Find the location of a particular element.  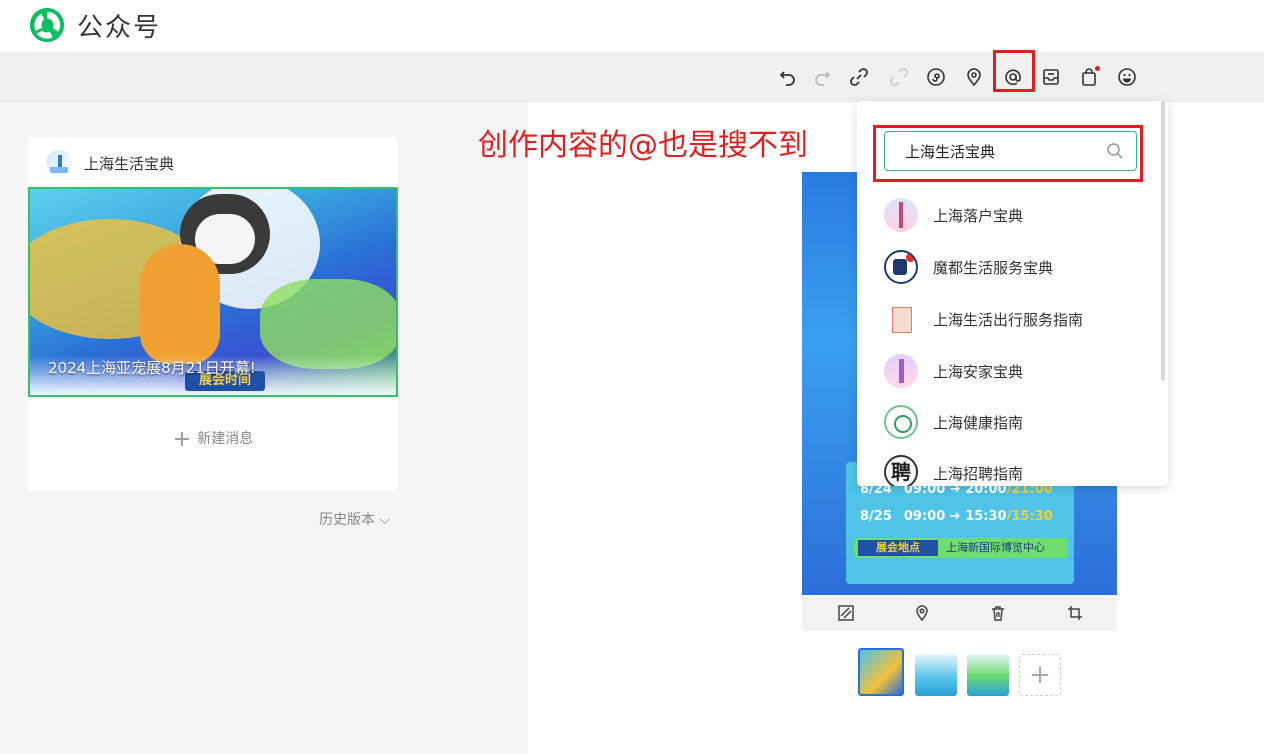

emoji-icon is located at coordinates (1127, 77).